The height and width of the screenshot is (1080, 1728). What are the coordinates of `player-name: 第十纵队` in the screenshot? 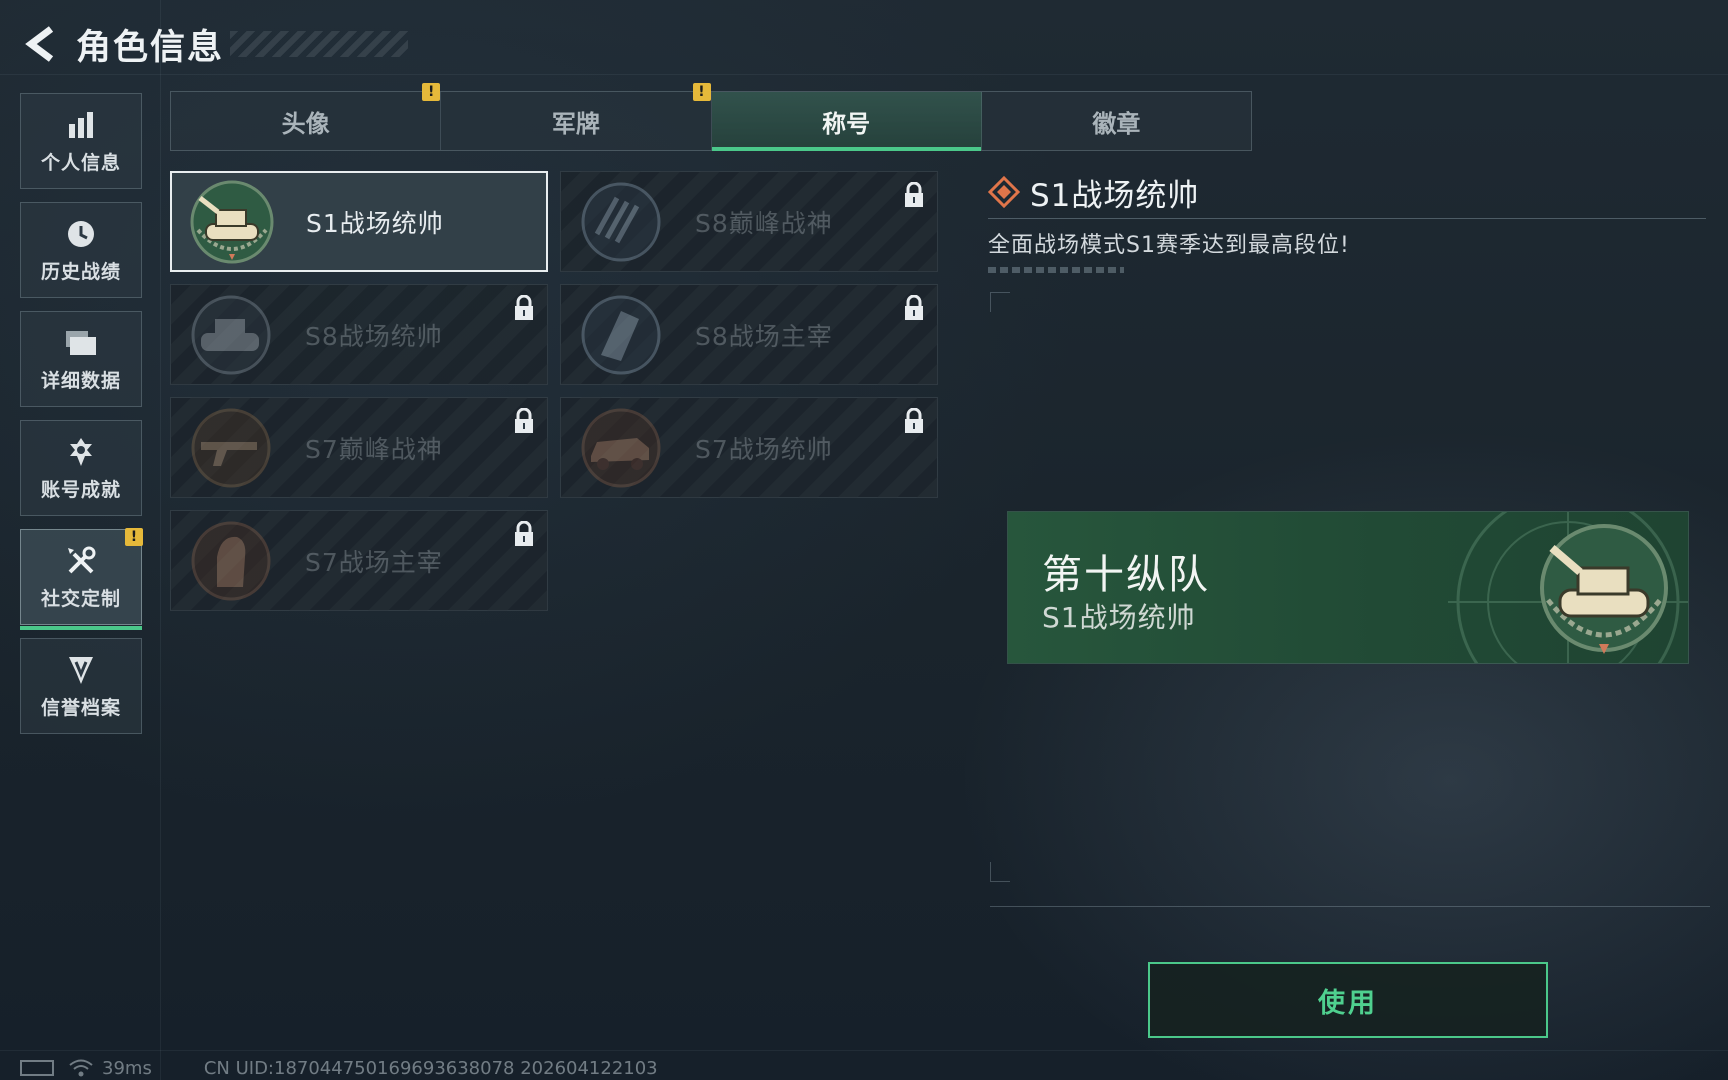 It's located at (1126, 575).